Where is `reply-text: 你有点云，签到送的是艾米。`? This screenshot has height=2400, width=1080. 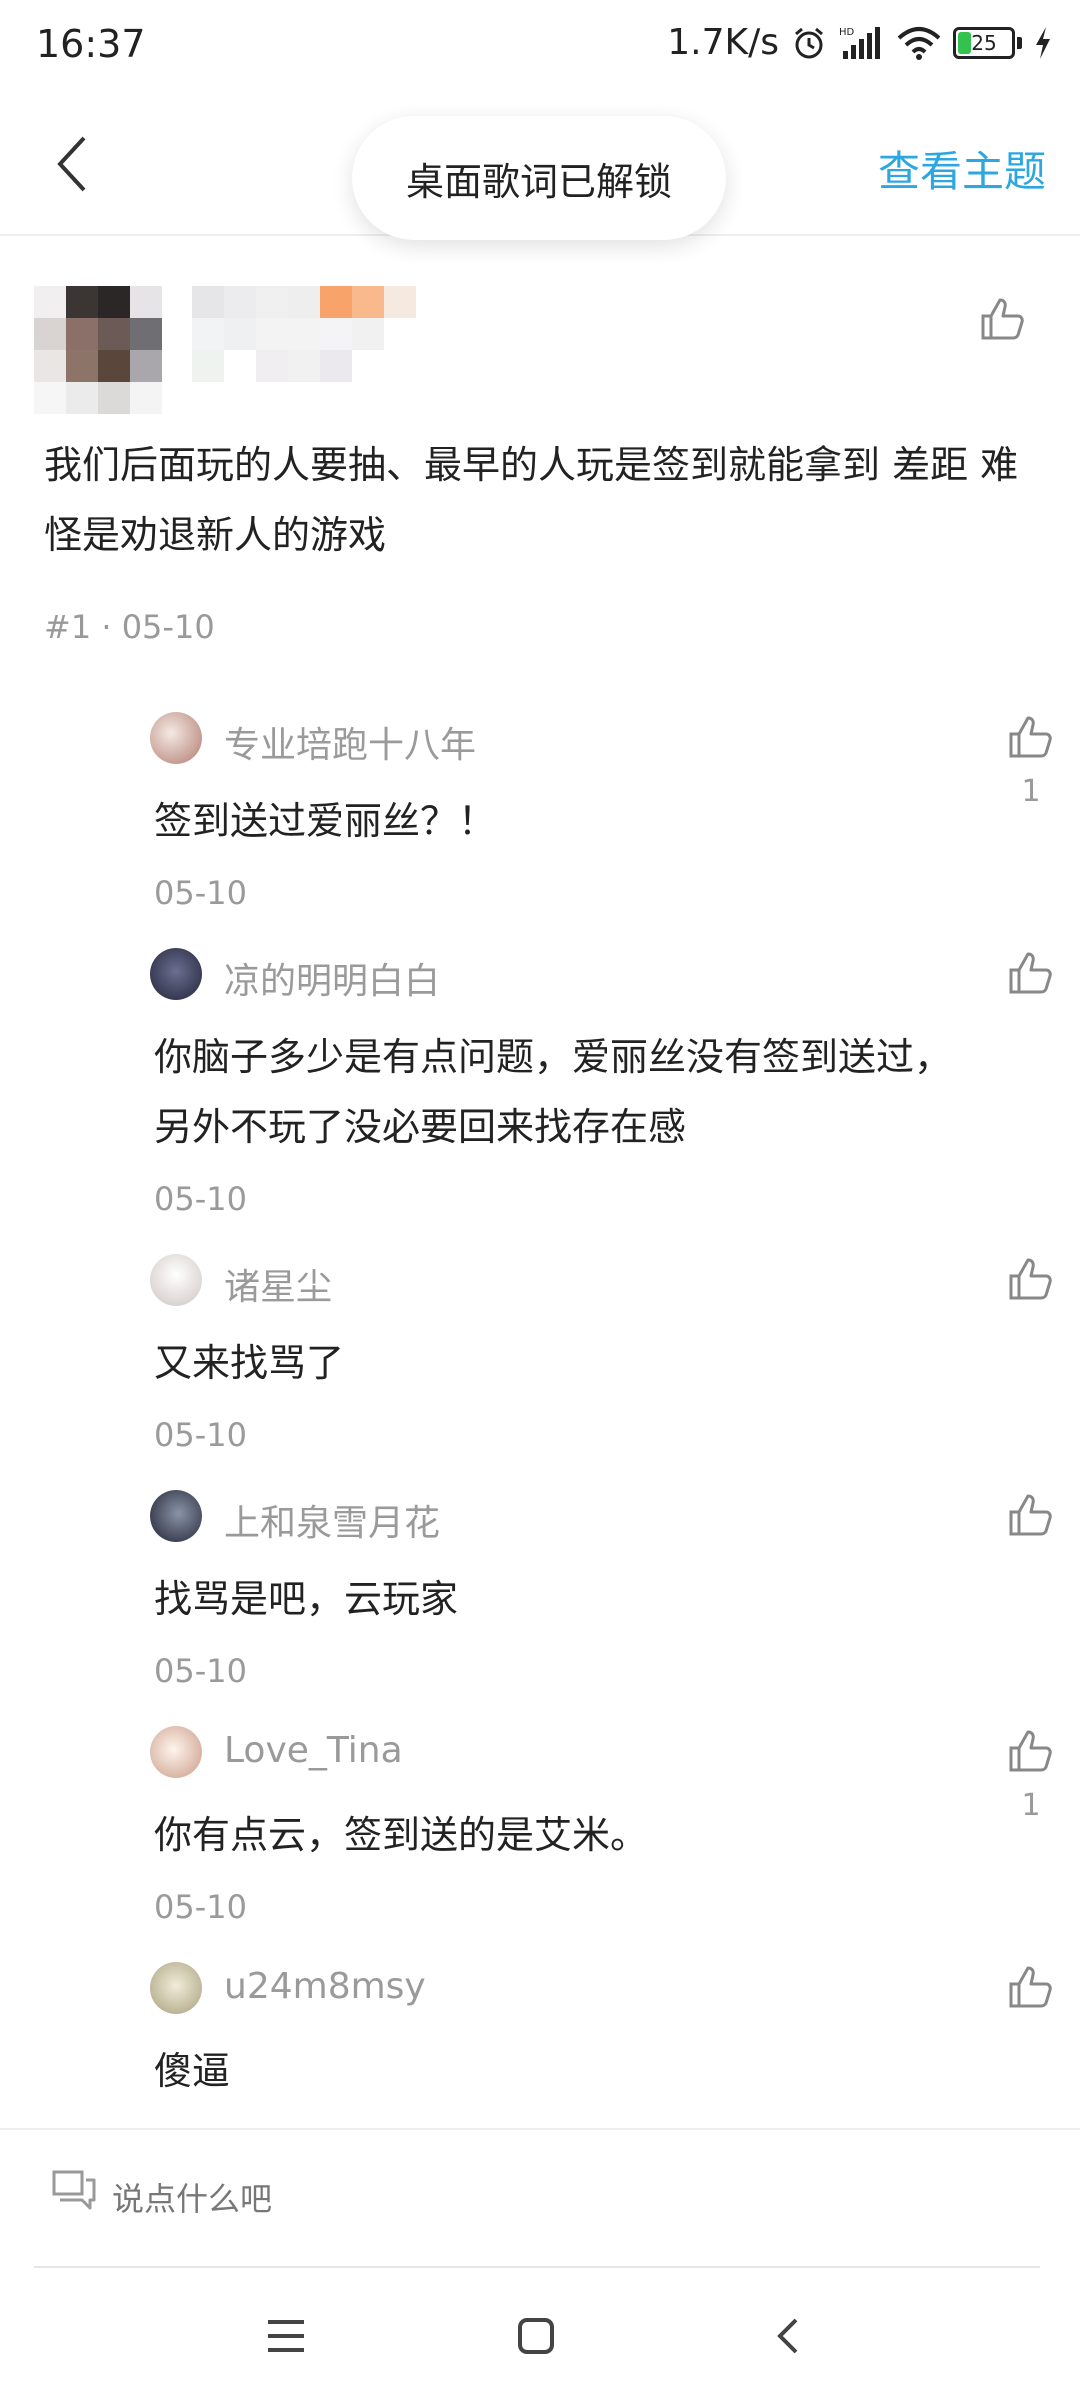 reply-text: 你有点云，签到送的是艾米。 is located at coordinates (401, 1835).